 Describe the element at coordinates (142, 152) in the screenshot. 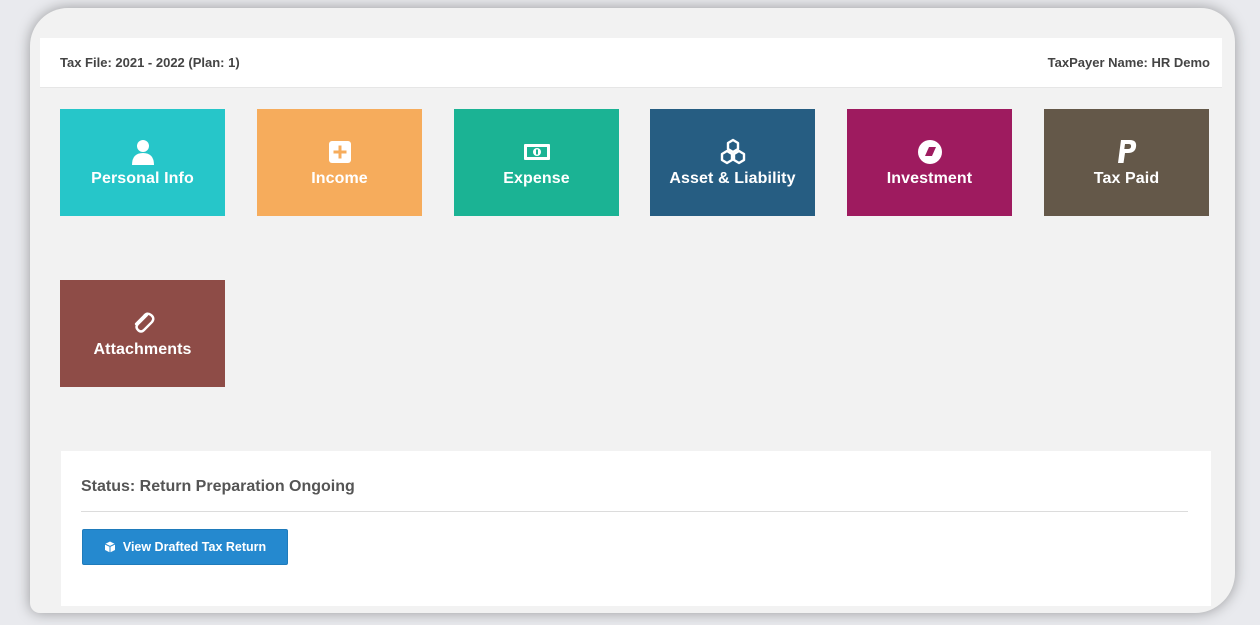

I see `user-icon` at that location.